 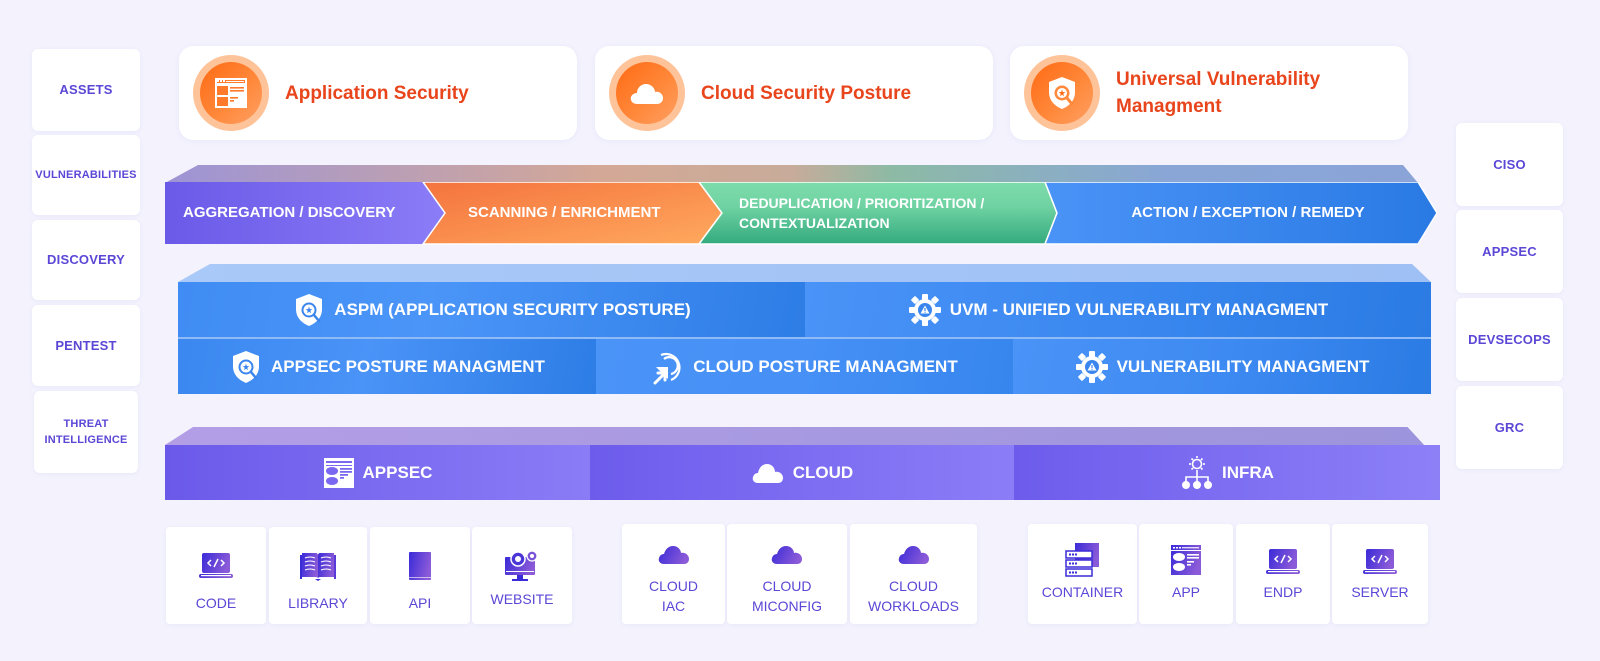 I want to click on platform-bar-top-face, so click(x=804, y=273).